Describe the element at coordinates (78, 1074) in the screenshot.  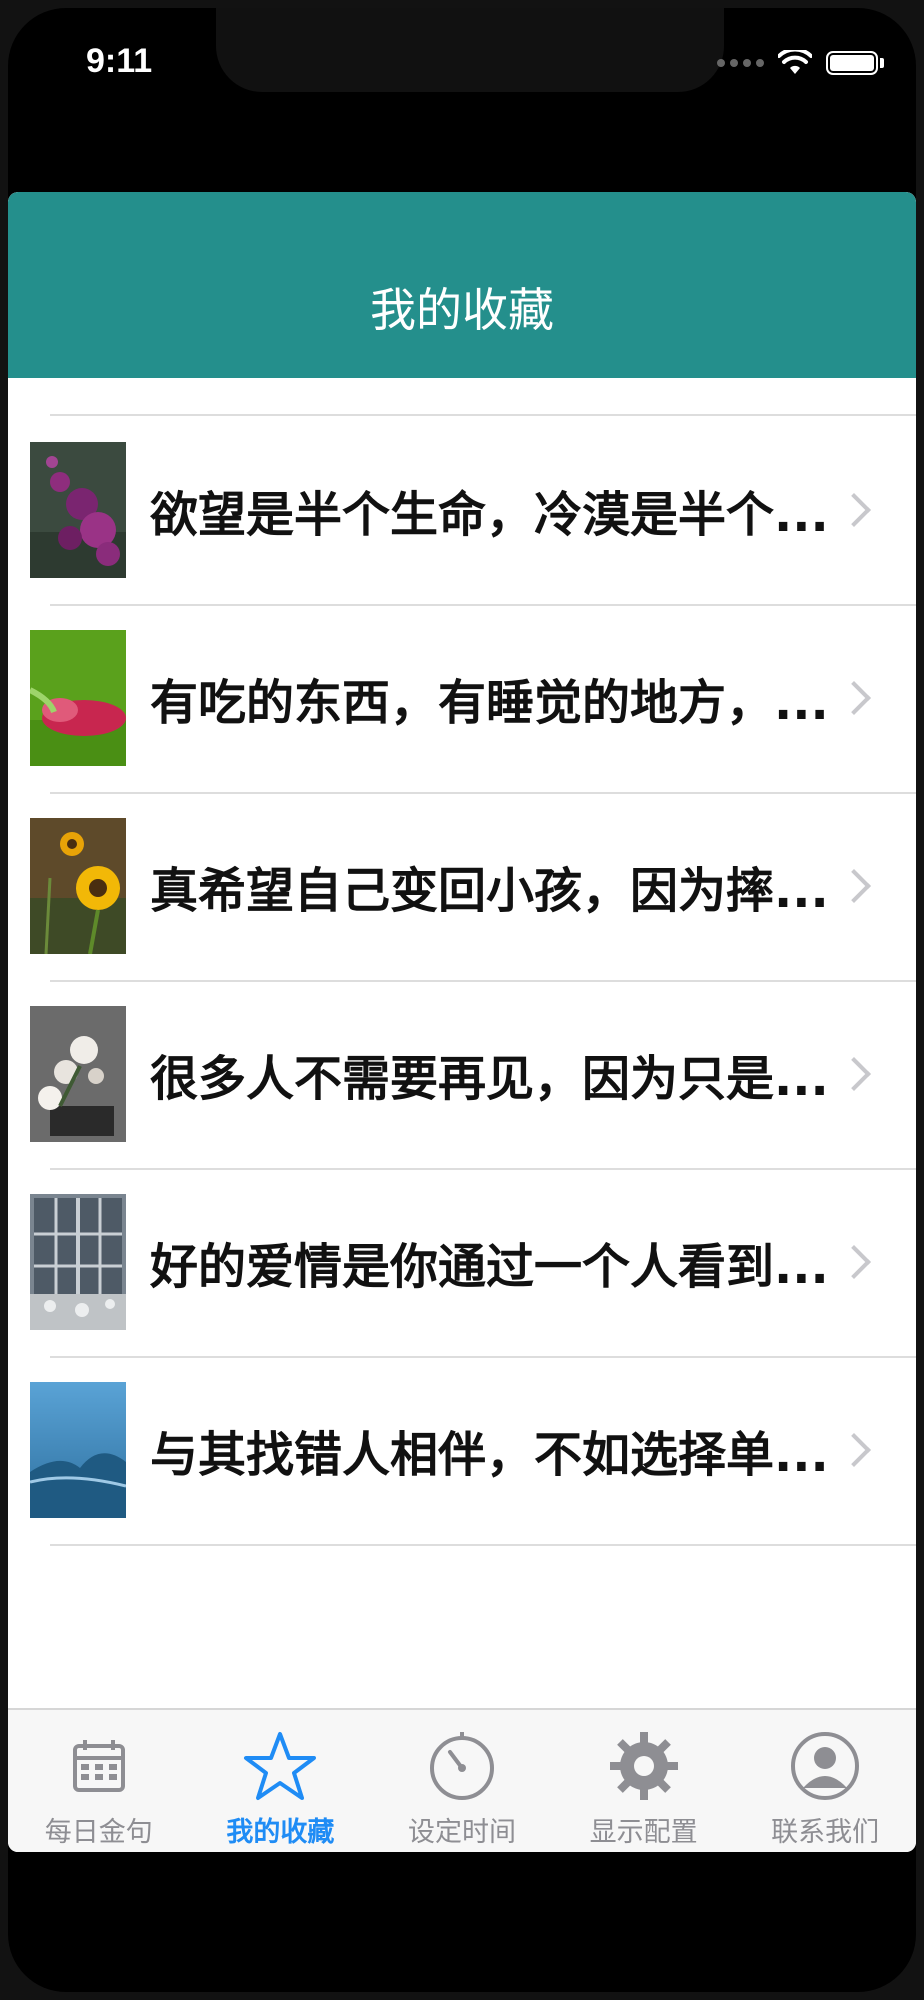
I see `thumbnail-white-flowers` at that location.